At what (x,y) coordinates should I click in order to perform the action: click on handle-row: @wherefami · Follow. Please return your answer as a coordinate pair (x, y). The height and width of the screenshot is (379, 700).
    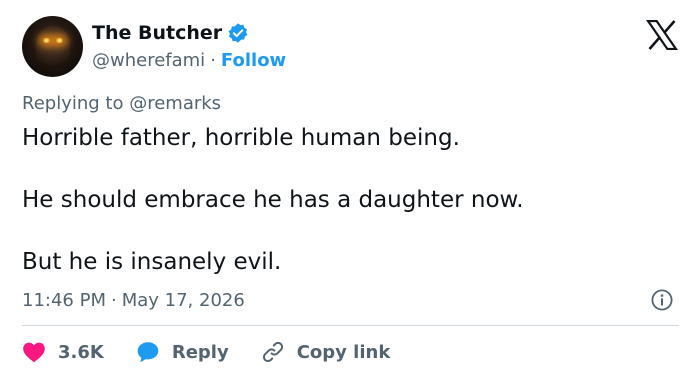
    Looking at the image, I should click on (189, 60).